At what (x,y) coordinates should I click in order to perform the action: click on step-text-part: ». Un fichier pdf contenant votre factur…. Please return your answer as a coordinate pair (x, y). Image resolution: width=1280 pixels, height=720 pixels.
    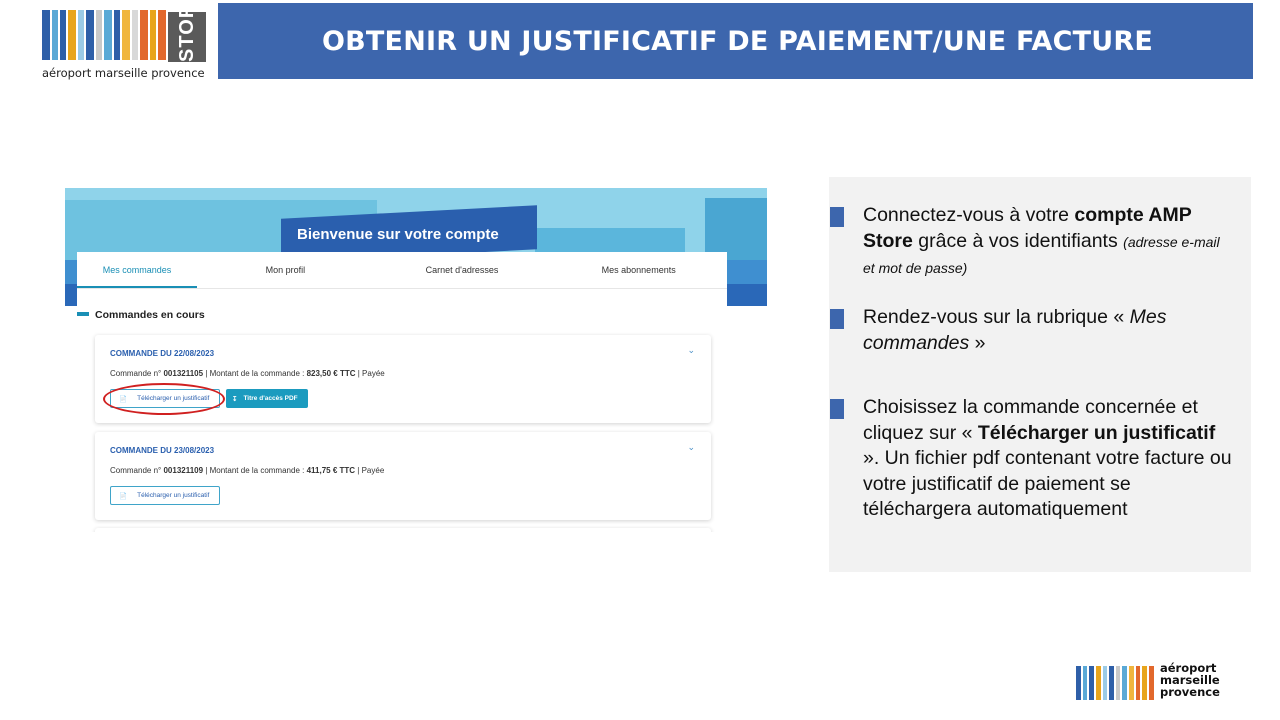
    Looking at the image, I should click on (1047, 483).